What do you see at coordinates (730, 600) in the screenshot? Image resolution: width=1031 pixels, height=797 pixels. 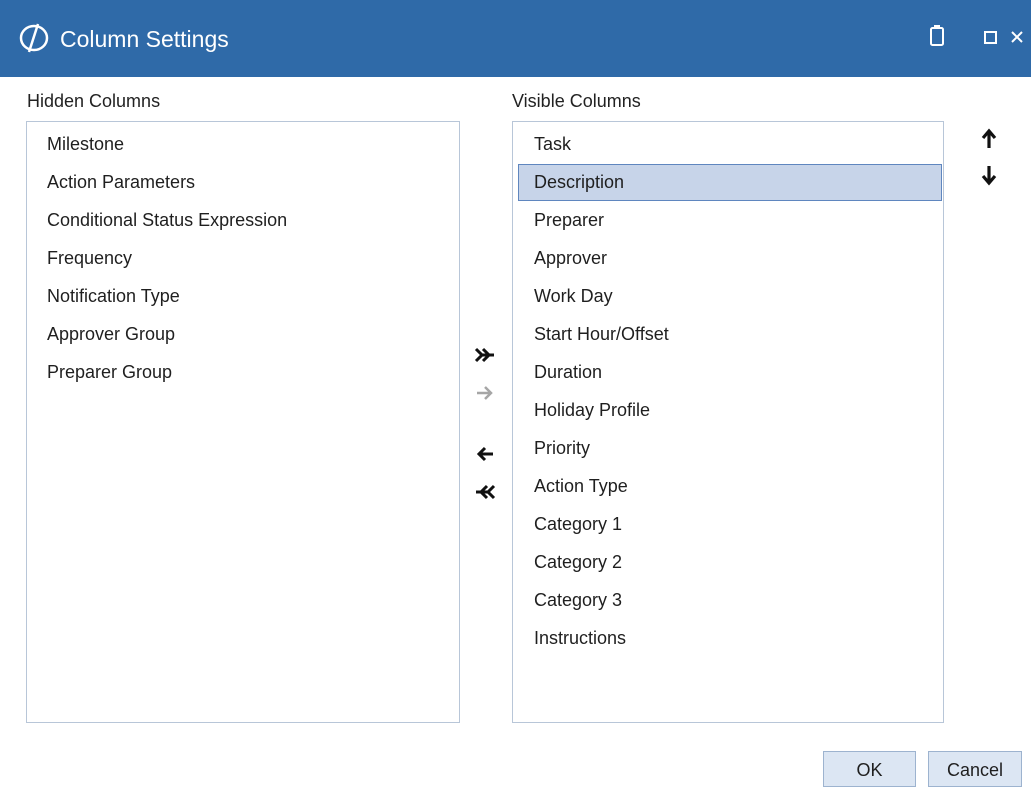 I see `list-item: Category 3` at bounding box center [730, 600].